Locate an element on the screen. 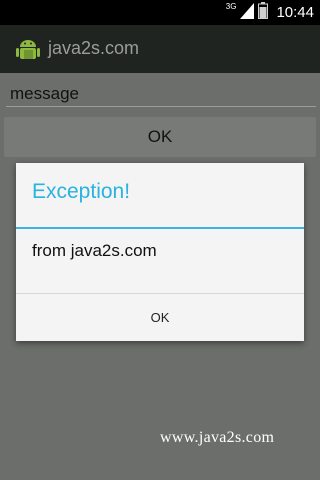 The image size is (320, 480). dialog-message: from java2s.com is located at coordinates (94, 250).